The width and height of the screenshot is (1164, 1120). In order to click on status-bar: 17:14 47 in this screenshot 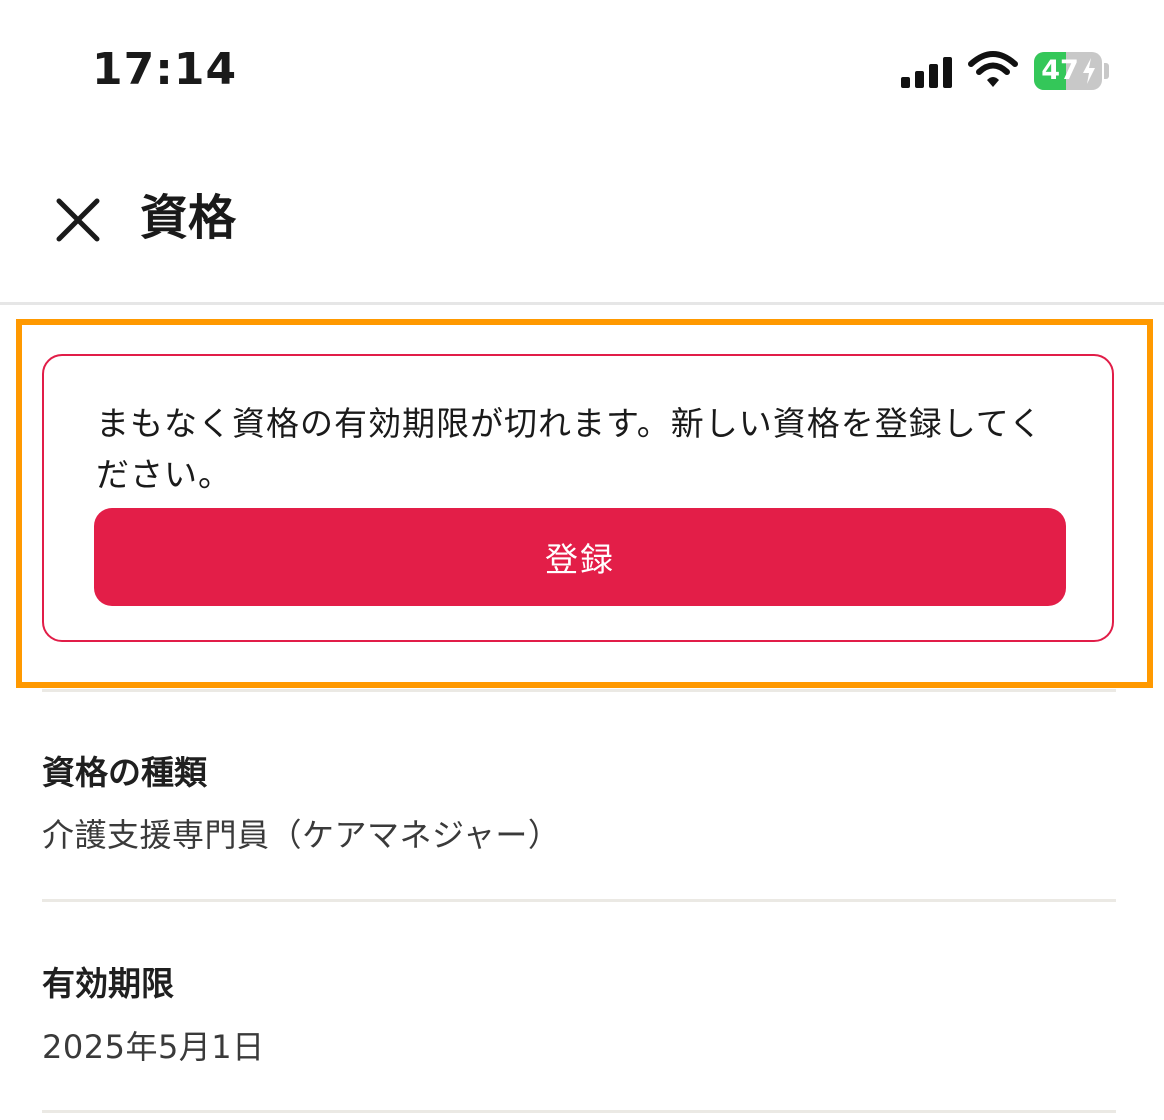, I will do `click(582, 70)`.